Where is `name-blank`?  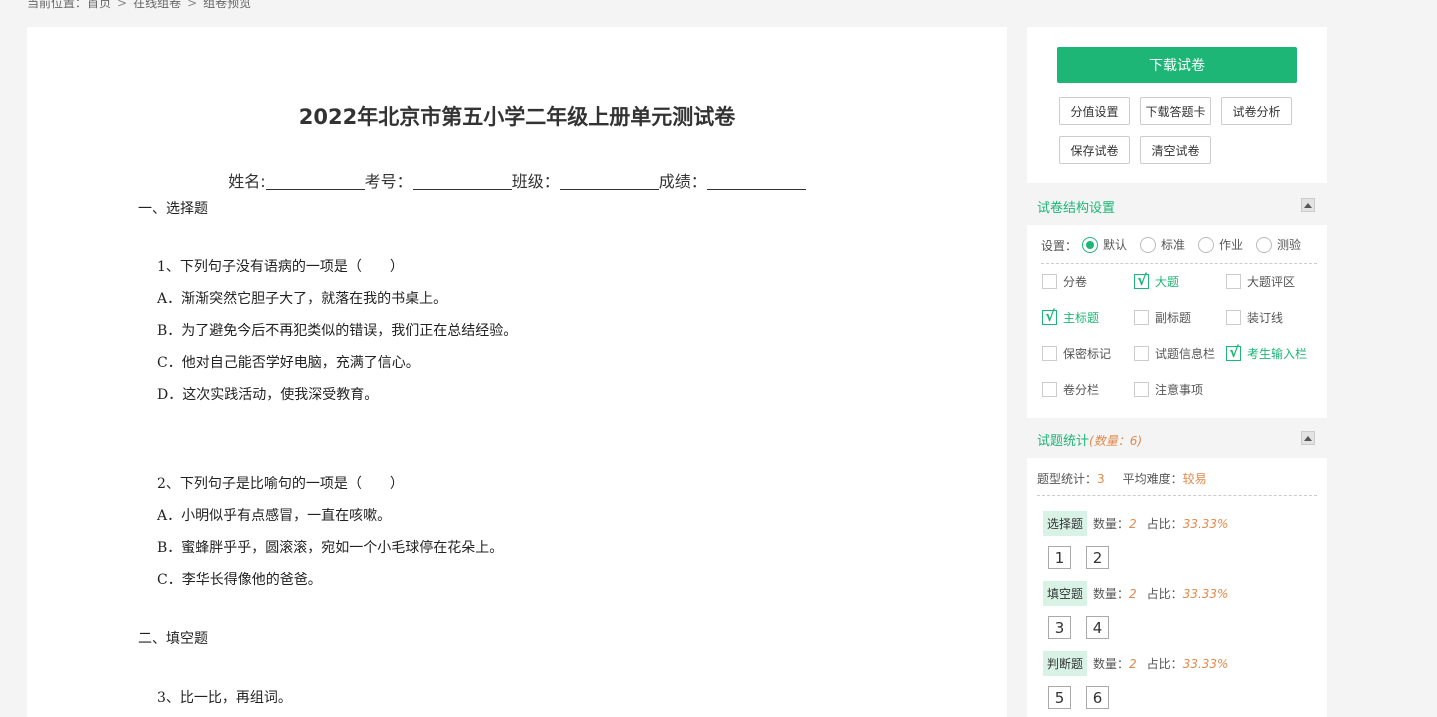 name-blank is located at coordinates (315, 181).